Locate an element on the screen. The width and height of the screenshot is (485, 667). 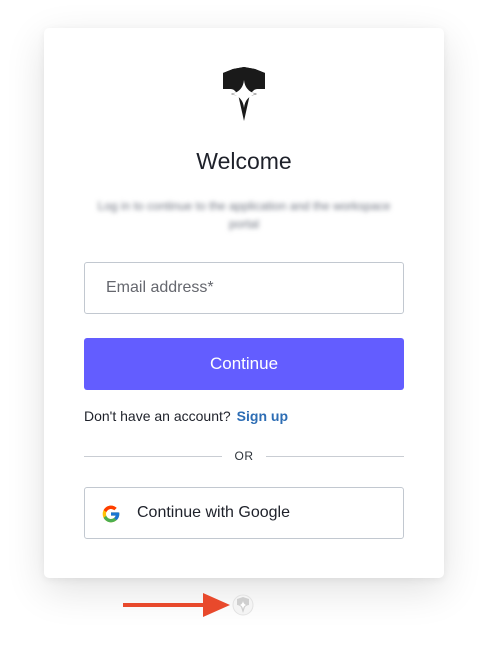
divider-text: OR is located at coordinates (244, 456).